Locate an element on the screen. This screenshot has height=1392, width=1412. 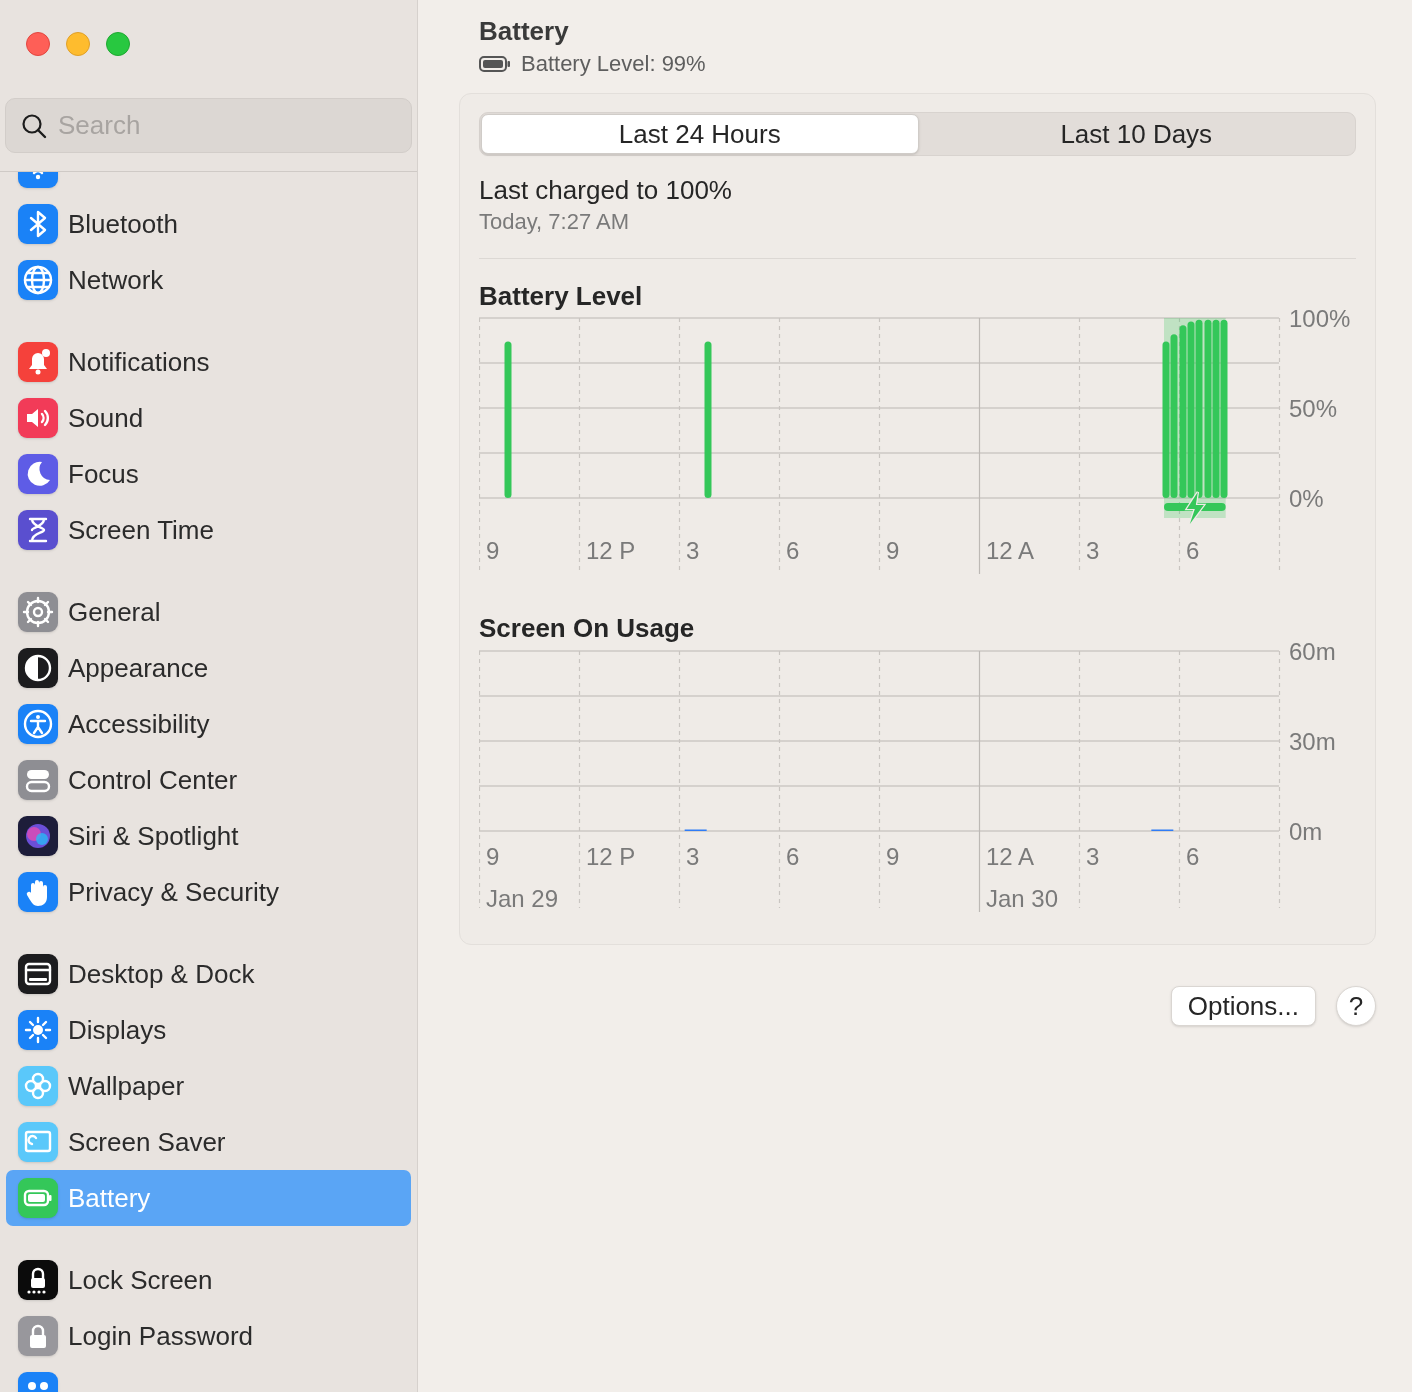
bluetooth-icon is located at coordinates (38, 224).